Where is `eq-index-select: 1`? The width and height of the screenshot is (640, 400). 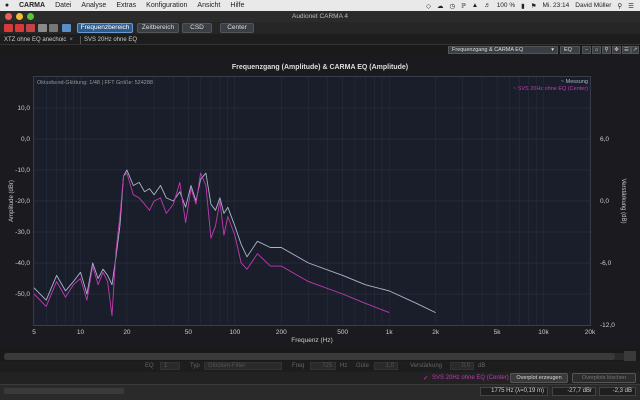
eq-index-select: 1 is located at coordinates (170, 366).